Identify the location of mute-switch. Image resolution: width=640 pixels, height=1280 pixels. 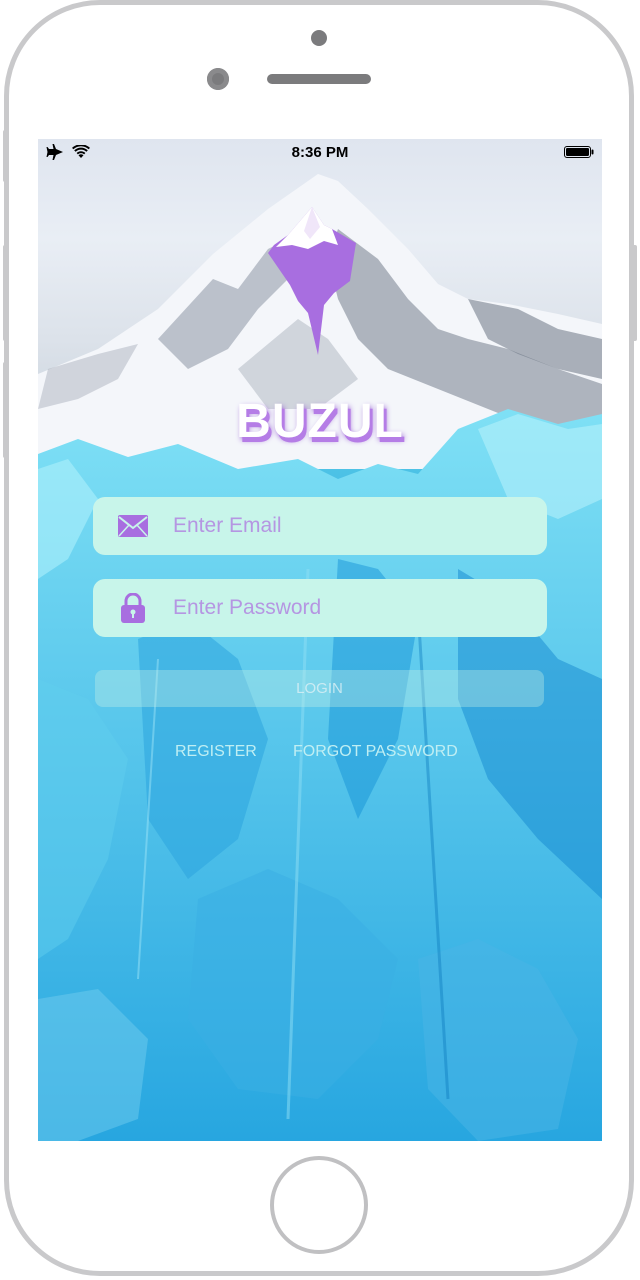
(5, 156).